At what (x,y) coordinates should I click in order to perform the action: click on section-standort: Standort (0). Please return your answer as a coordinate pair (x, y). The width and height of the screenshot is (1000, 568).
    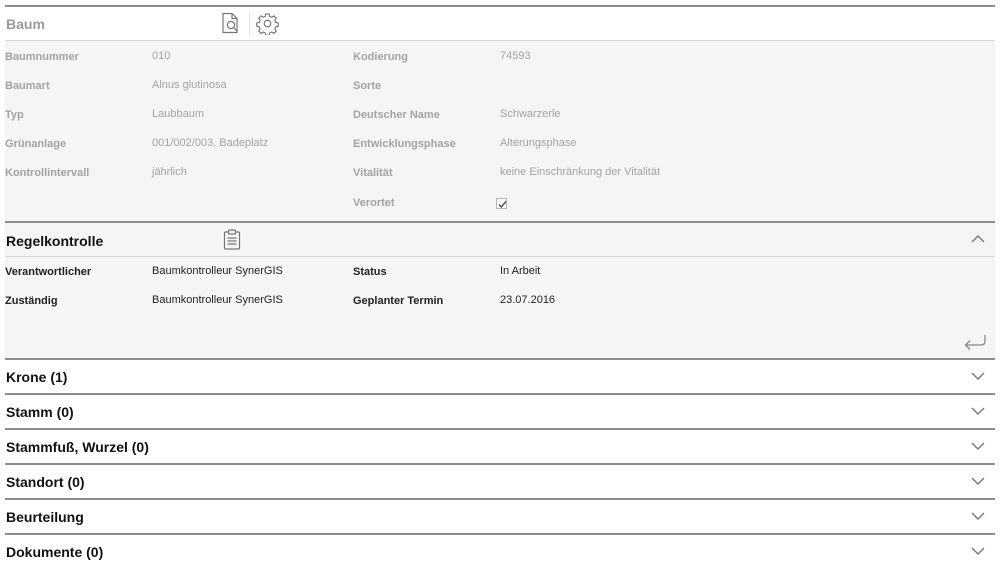
    Looking at the image, I should click on (500, 481).